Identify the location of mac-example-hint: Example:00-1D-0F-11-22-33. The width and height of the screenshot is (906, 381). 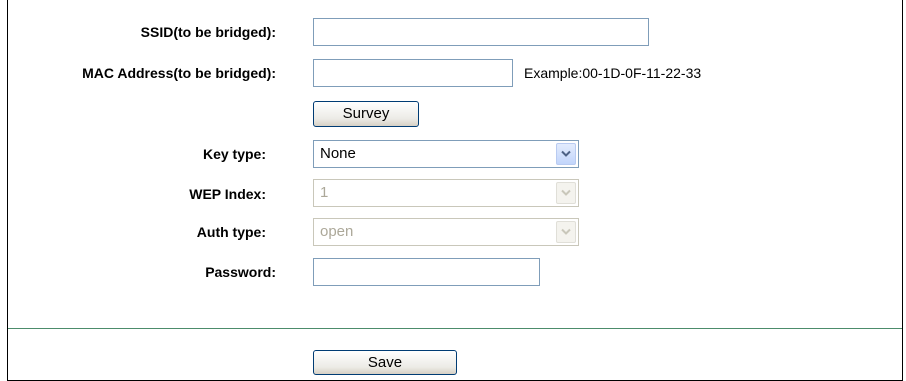
(613, 73).